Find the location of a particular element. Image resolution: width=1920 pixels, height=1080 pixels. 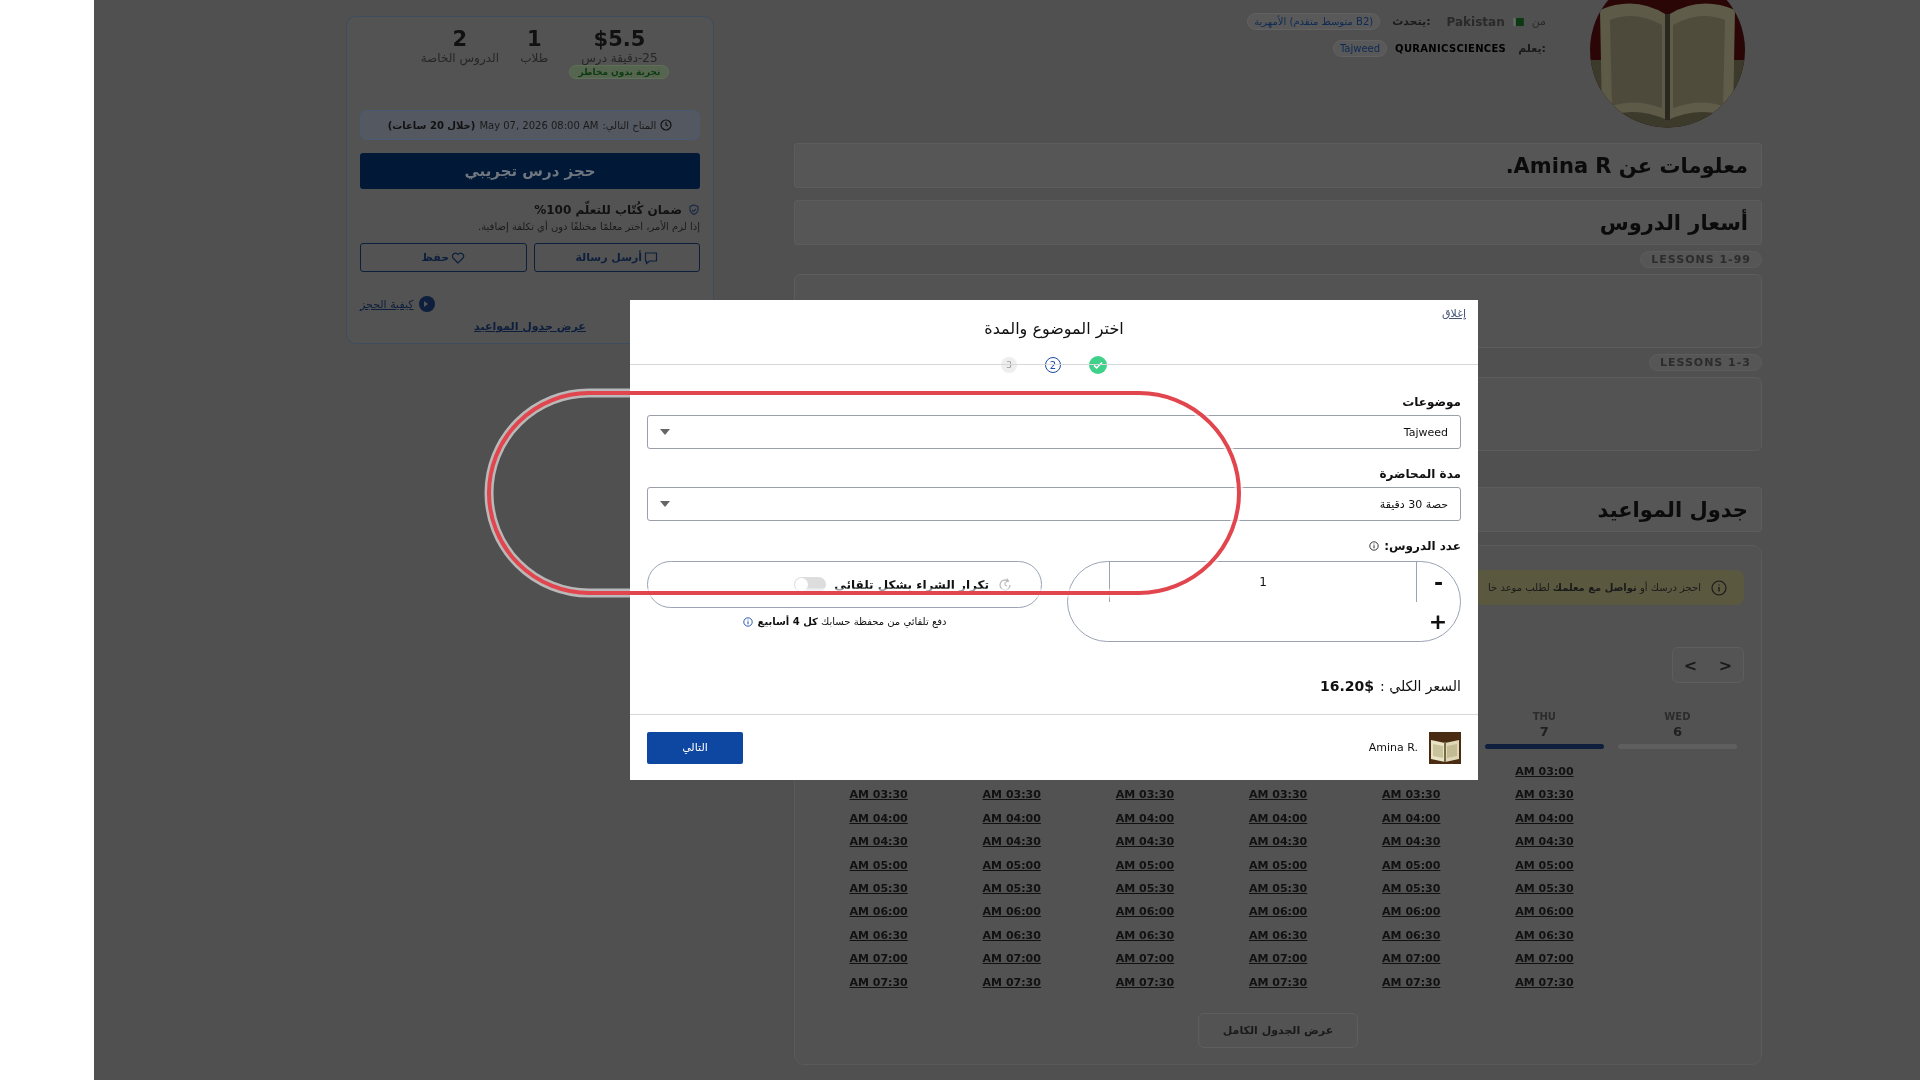

category-label: QURANICSCIENCES is located at coordinates (1451, 48).